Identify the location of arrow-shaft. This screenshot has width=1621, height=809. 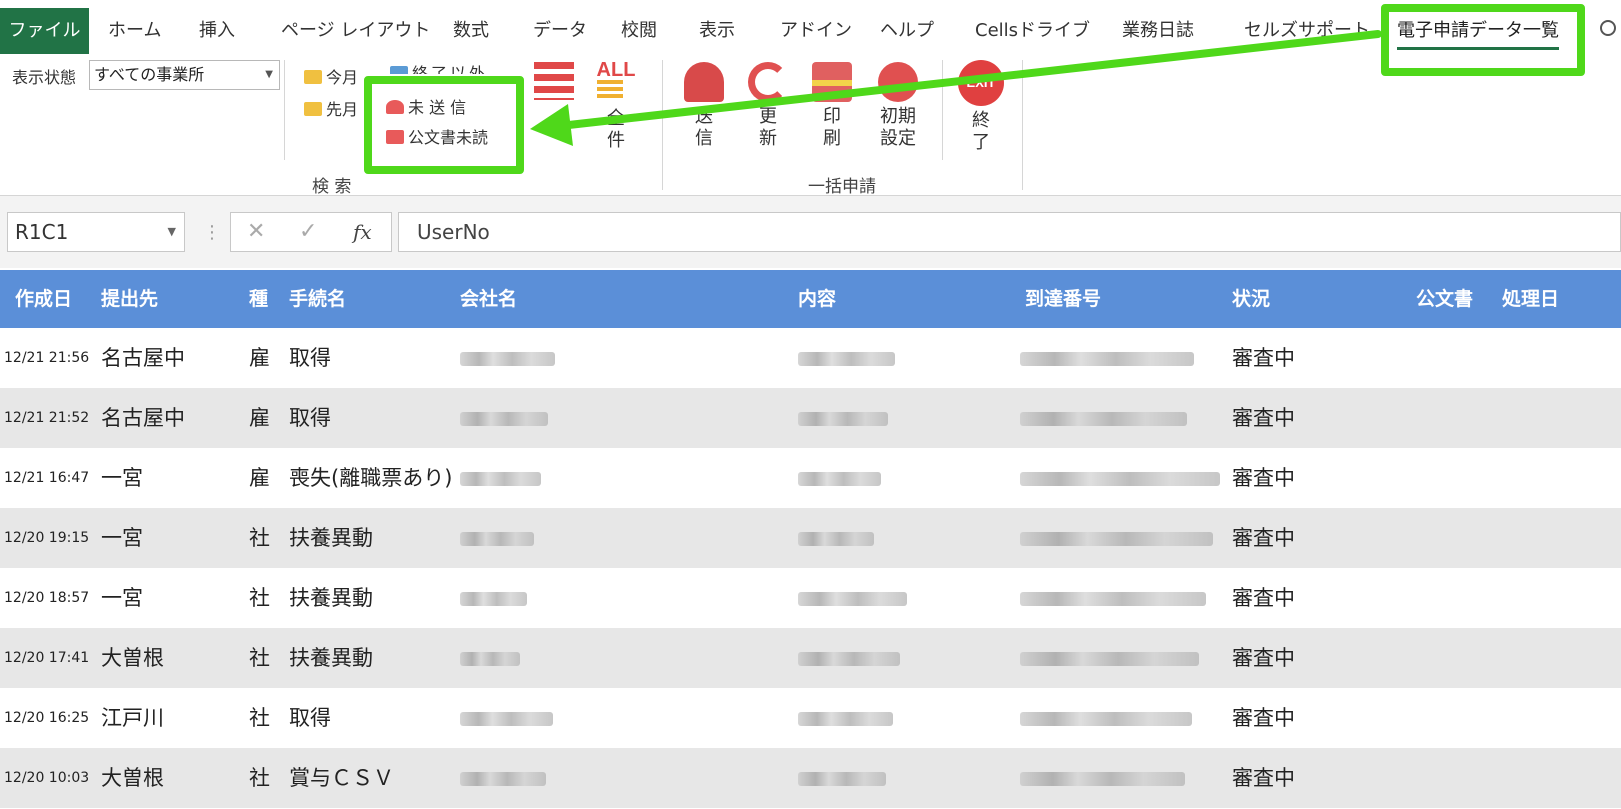
(969, 80).